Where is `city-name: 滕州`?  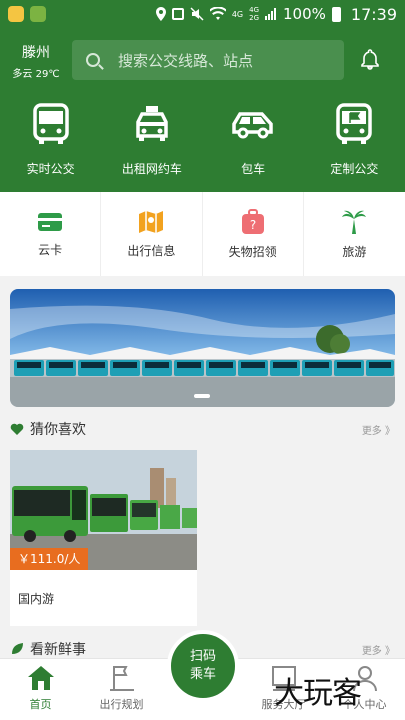 city-name: 滕州 is located at coordinates (36, 53).